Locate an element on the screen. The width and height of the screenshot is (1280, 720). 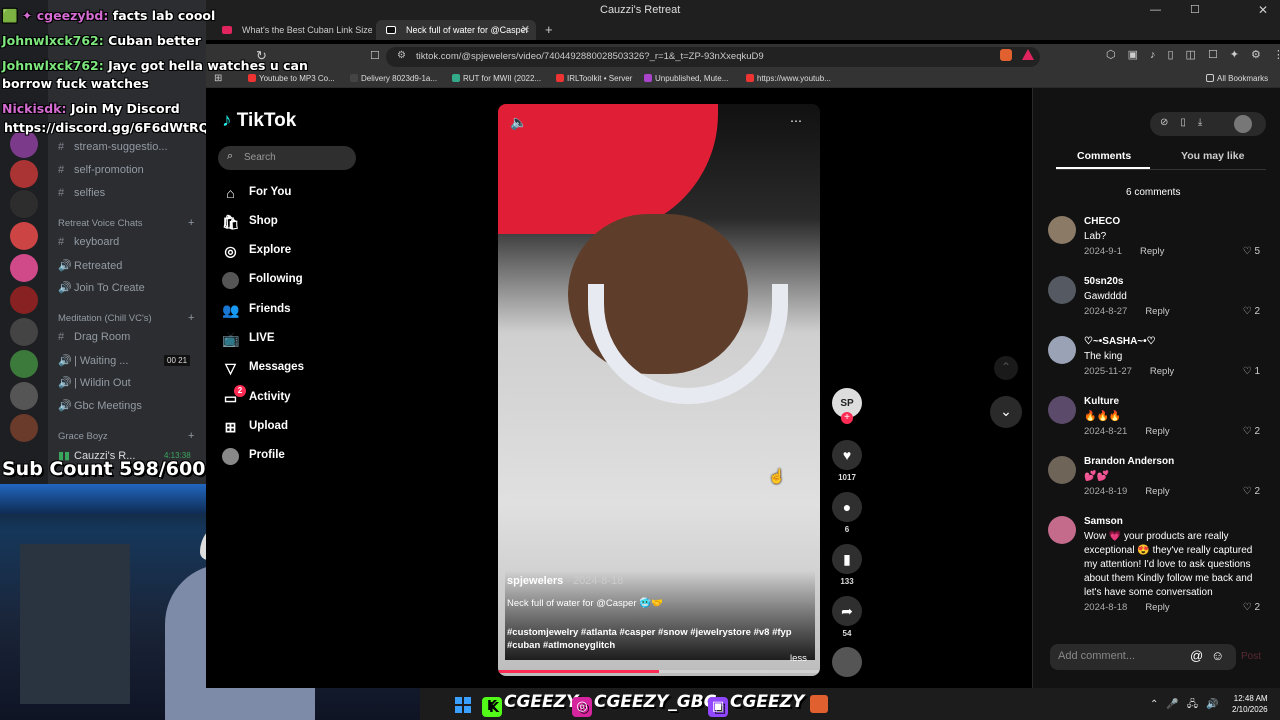
nav-messages: ▽ Messages is located at coordinates (295, 370).